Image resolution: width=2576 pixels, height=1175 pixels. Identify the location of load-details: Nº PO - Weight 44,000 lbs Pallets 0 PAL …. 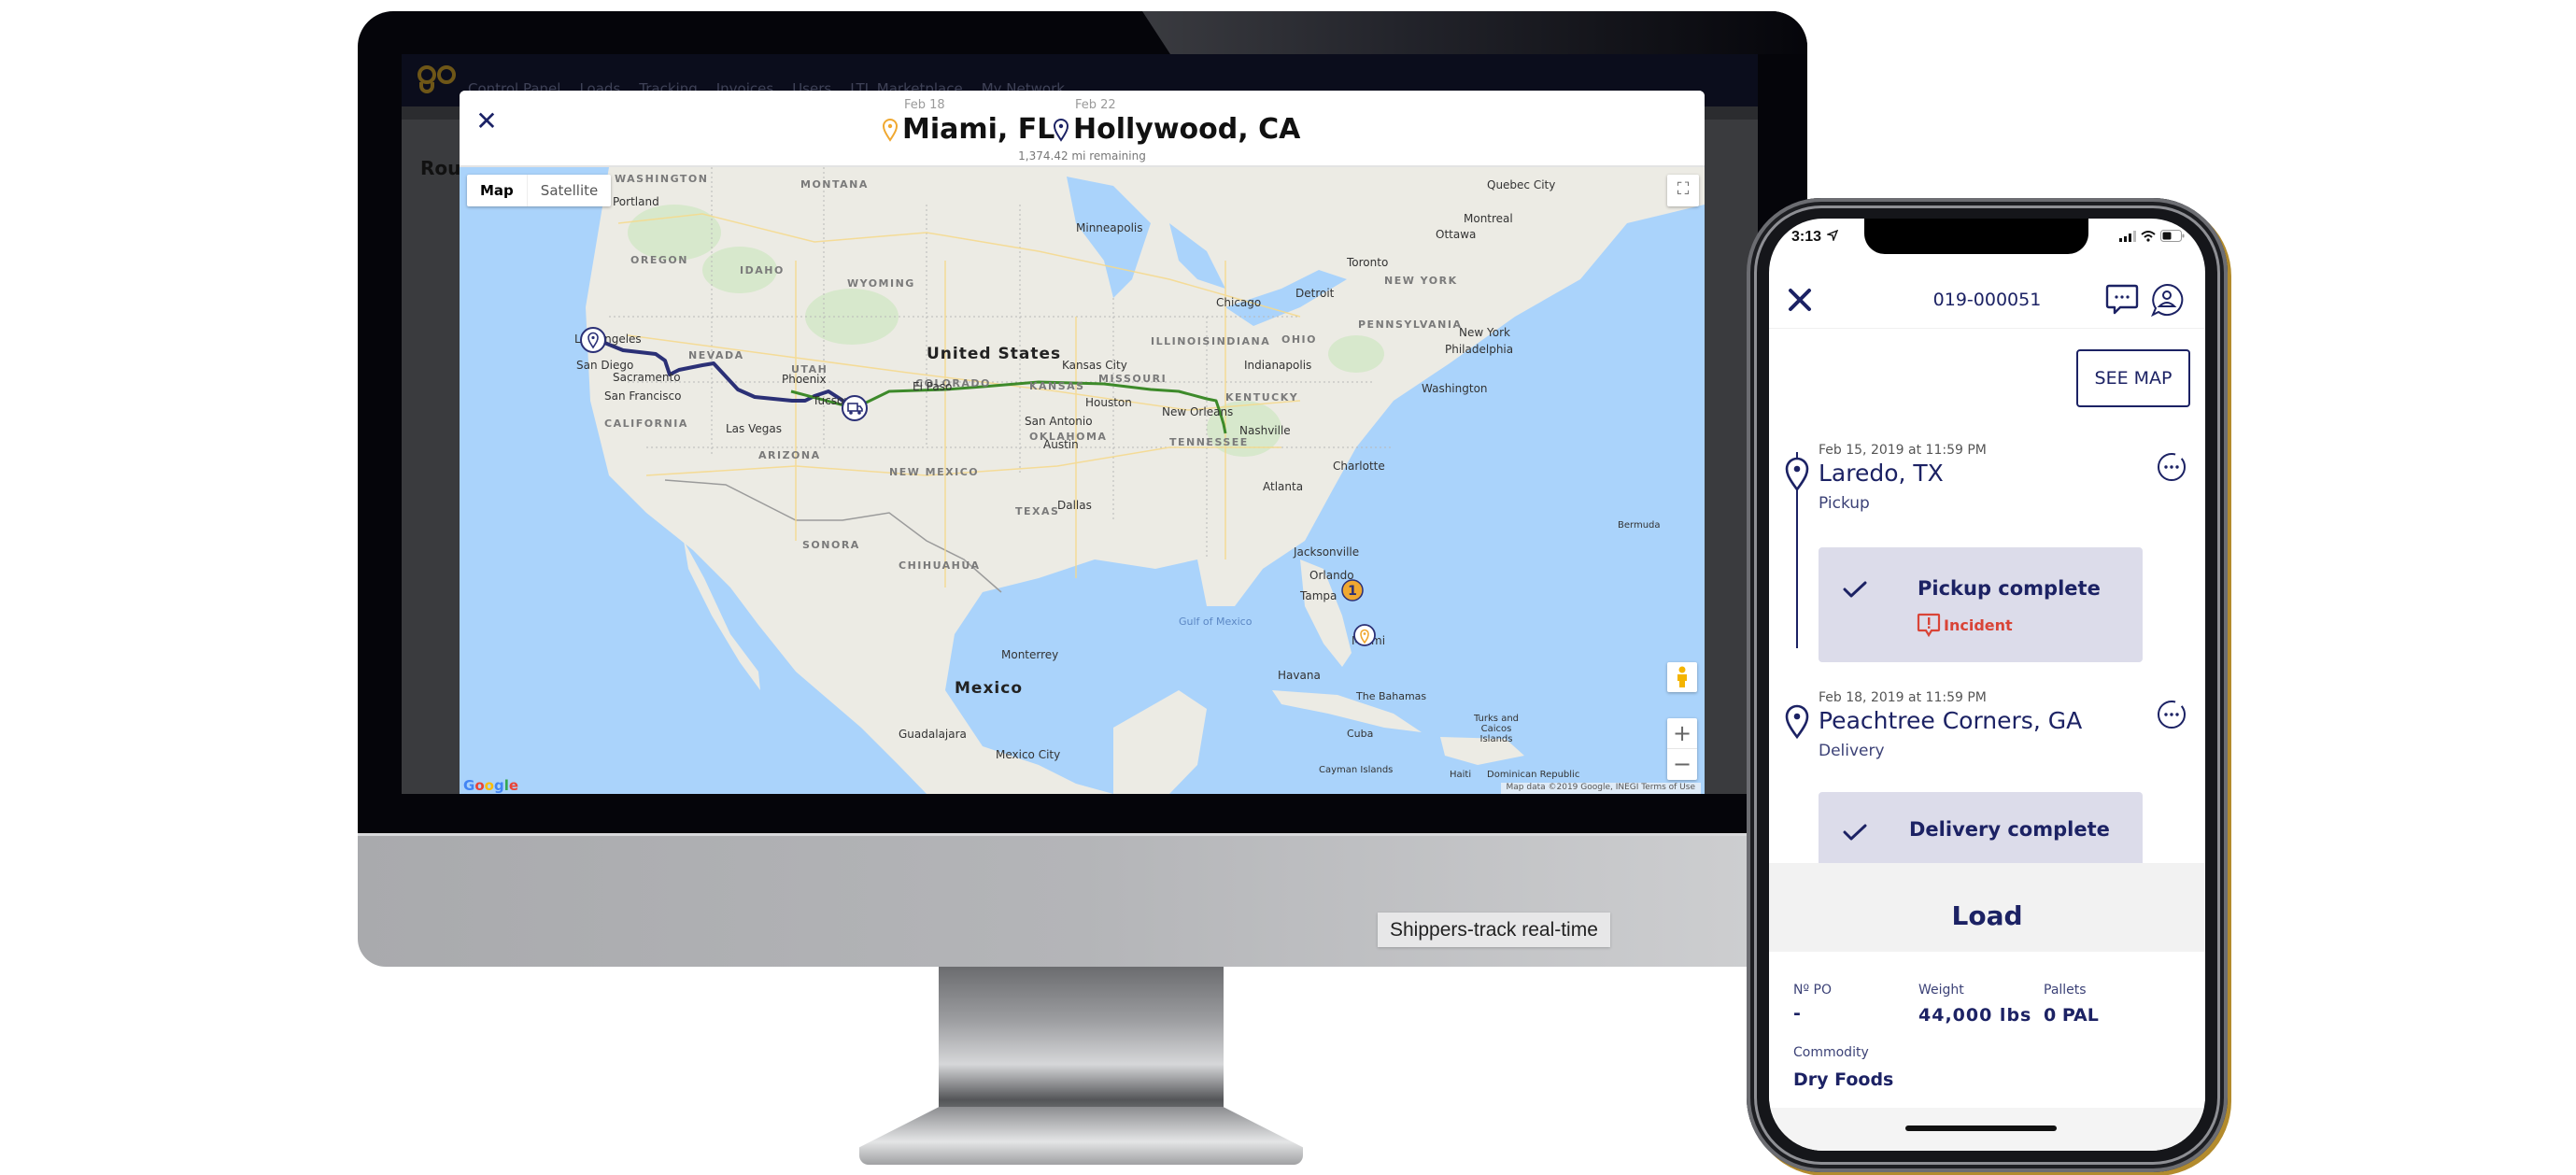
(1987, 1026).